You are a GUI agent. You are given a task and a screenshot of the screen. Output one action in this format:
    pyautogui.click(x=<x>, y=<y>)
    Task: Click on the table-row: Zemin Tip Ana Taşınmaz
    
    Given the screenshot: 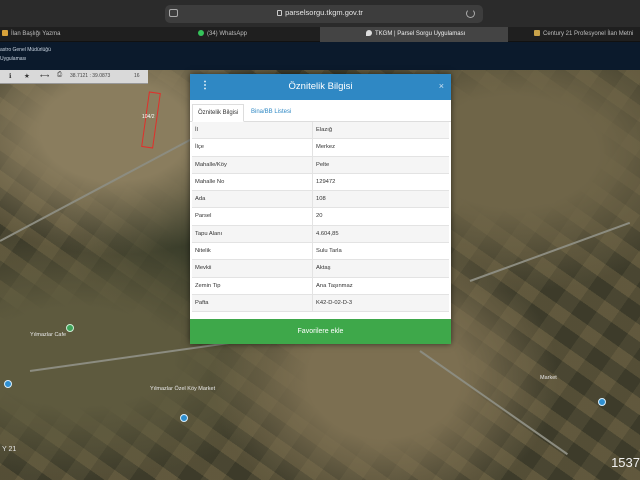 What is the action you would take?
    pyautogui.click(x=320, y=286)
    